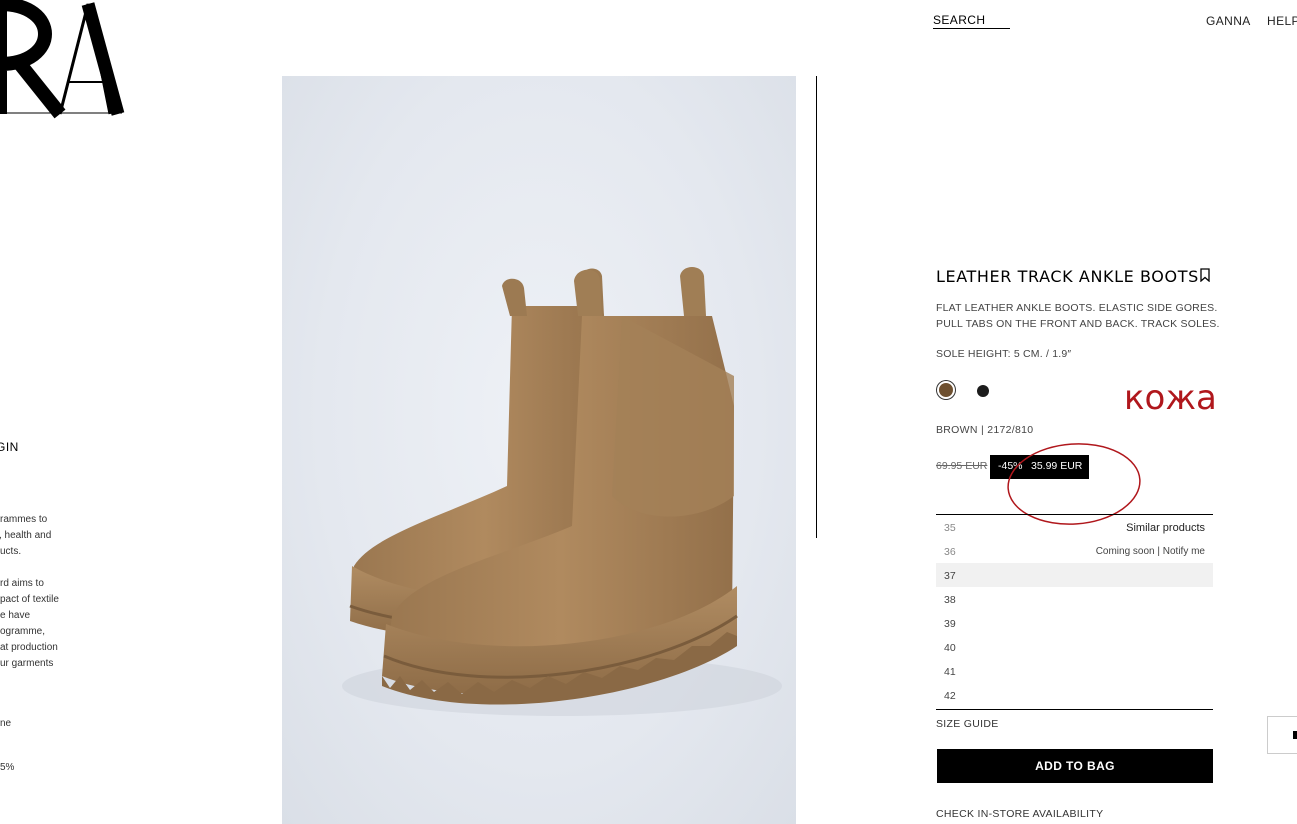 This screenshot has height=824, width=1297. I want to click on size-option-39: 39, so click(1074, 623).